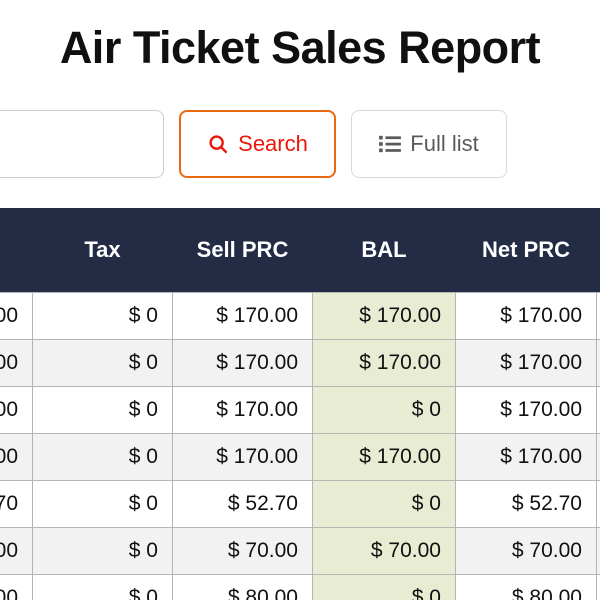 The height and width of the screenshot is (600, 600). What do you see at coordinates (526, 587) in the screenshot?
I see `cell-net_prc: $ 80.00` at bounding box center [526, 587].